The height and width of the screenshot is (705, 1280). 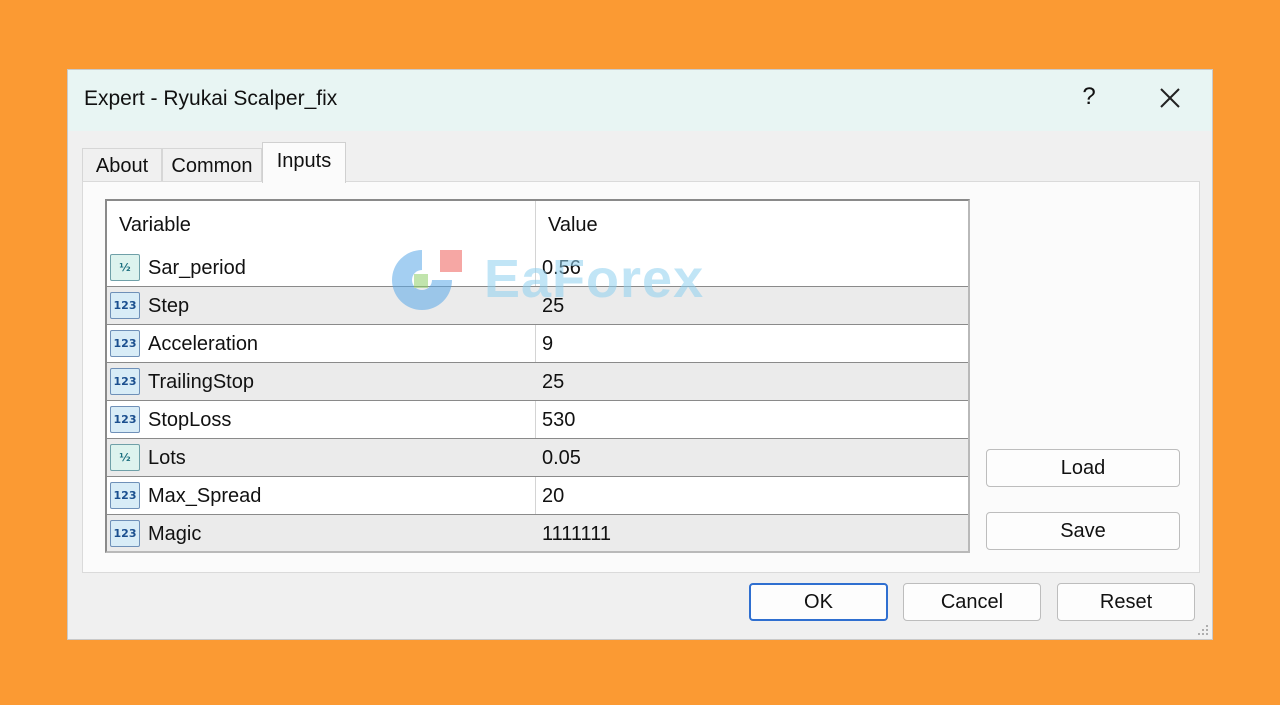 I want to click on table-row: ½ Sar_period 0.56, so click(x=537, y=268).